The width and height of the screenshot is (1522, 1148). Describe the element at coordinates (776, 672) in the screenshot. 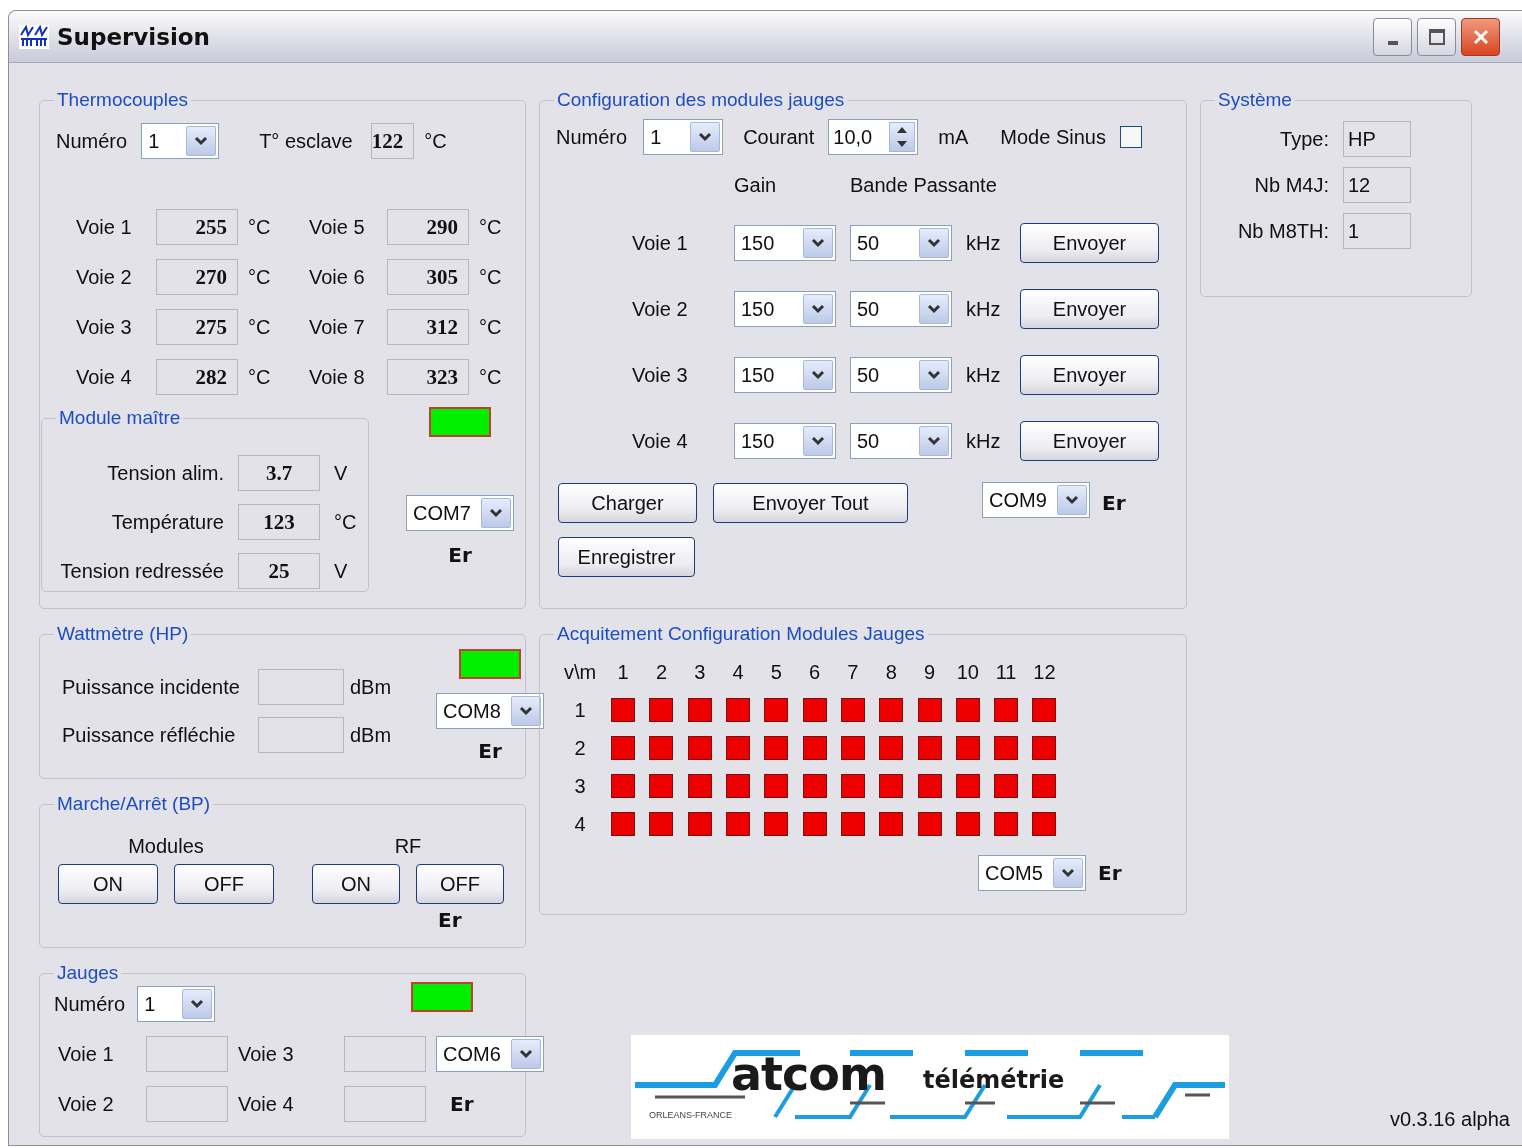

I see `column-header: 5` at that location.